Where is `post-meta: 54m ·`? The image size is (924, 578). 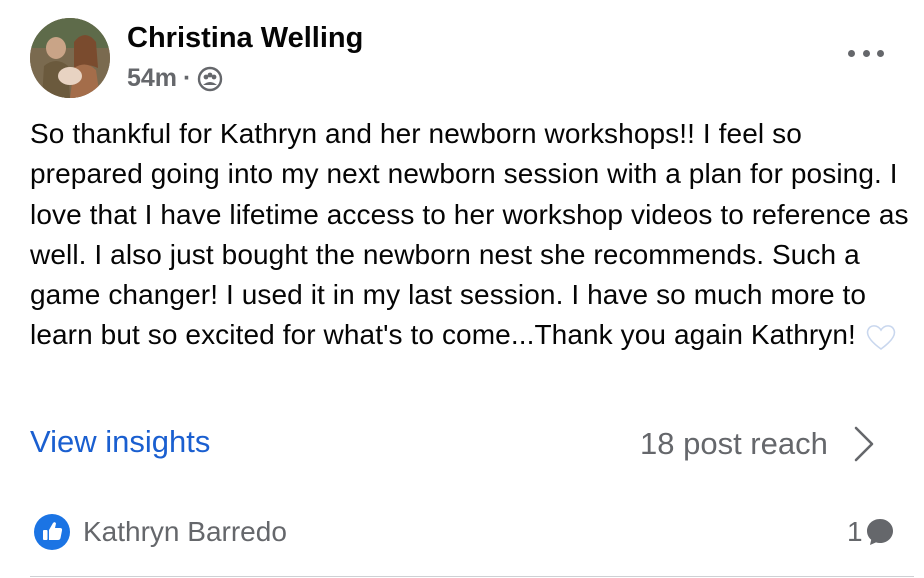
post-meta: 54m · is located at coordinates (175, 78).